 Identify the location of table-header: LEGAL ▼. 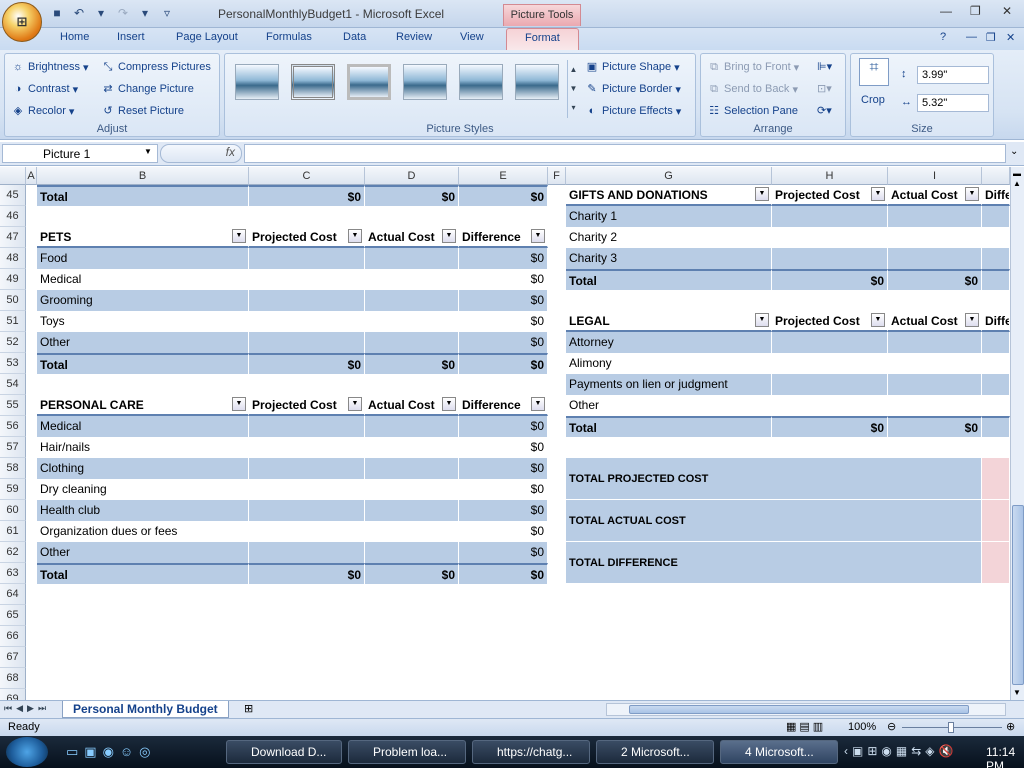
(669, 321).